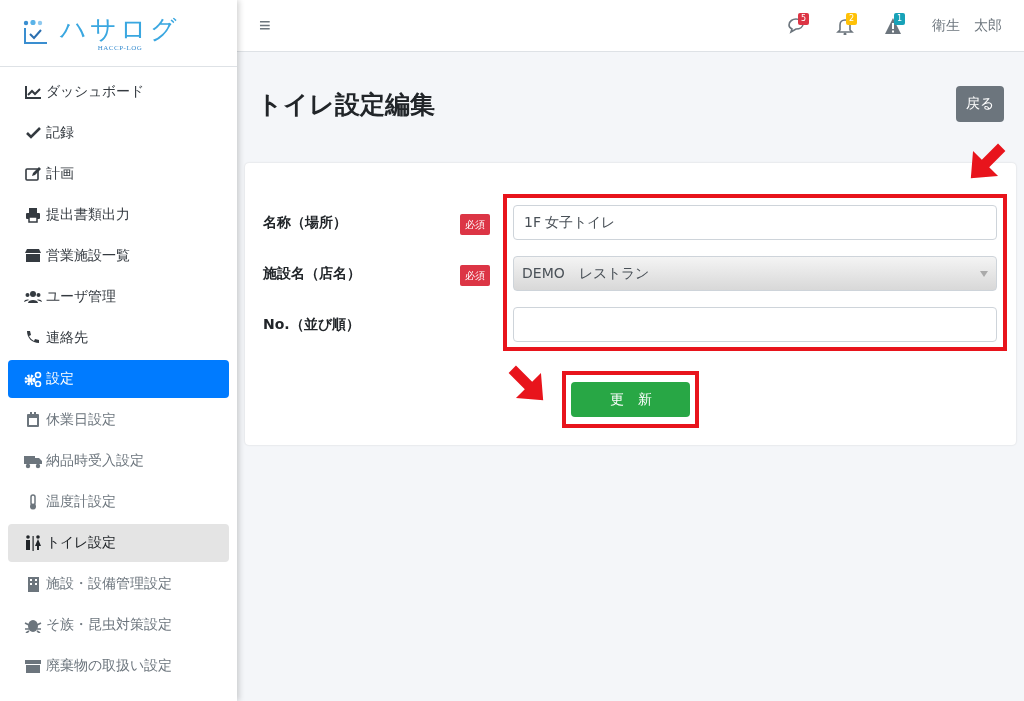 This screenshot has height=701, width=1024. I want to click on sidebar-item: 休業日設定, so click(118, 420).